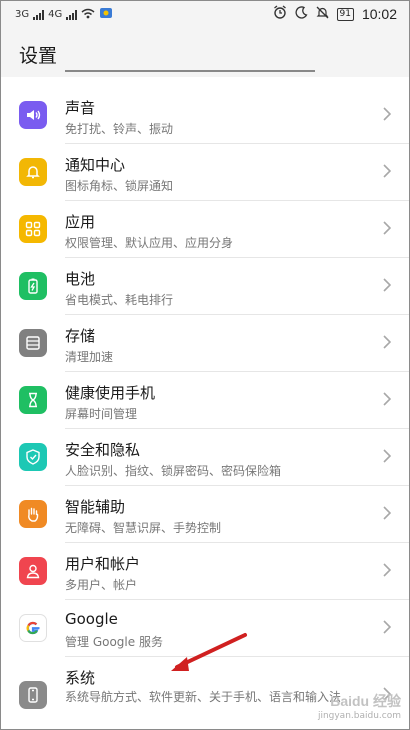  Describe the element at coordinates (379, 14) in the screenshot. I see `clock: 10:02` at that location.